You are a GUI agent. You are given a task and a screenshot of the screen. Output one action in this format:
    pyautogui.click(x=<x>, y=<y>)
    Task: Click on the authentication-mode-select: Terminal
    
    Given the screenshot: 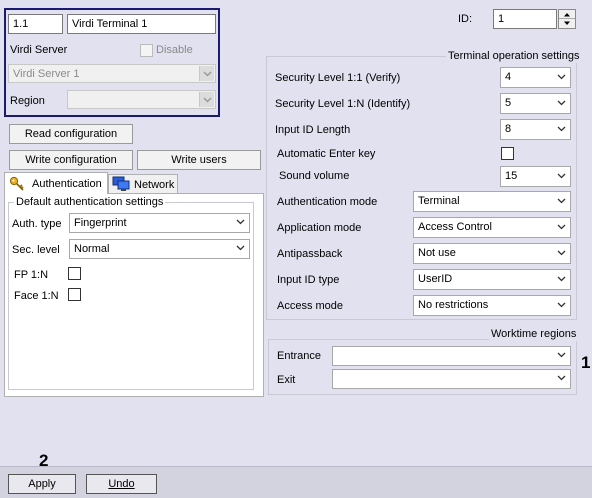 What is the action you would take?
    pyautogui.click(x=492, y=201)
    